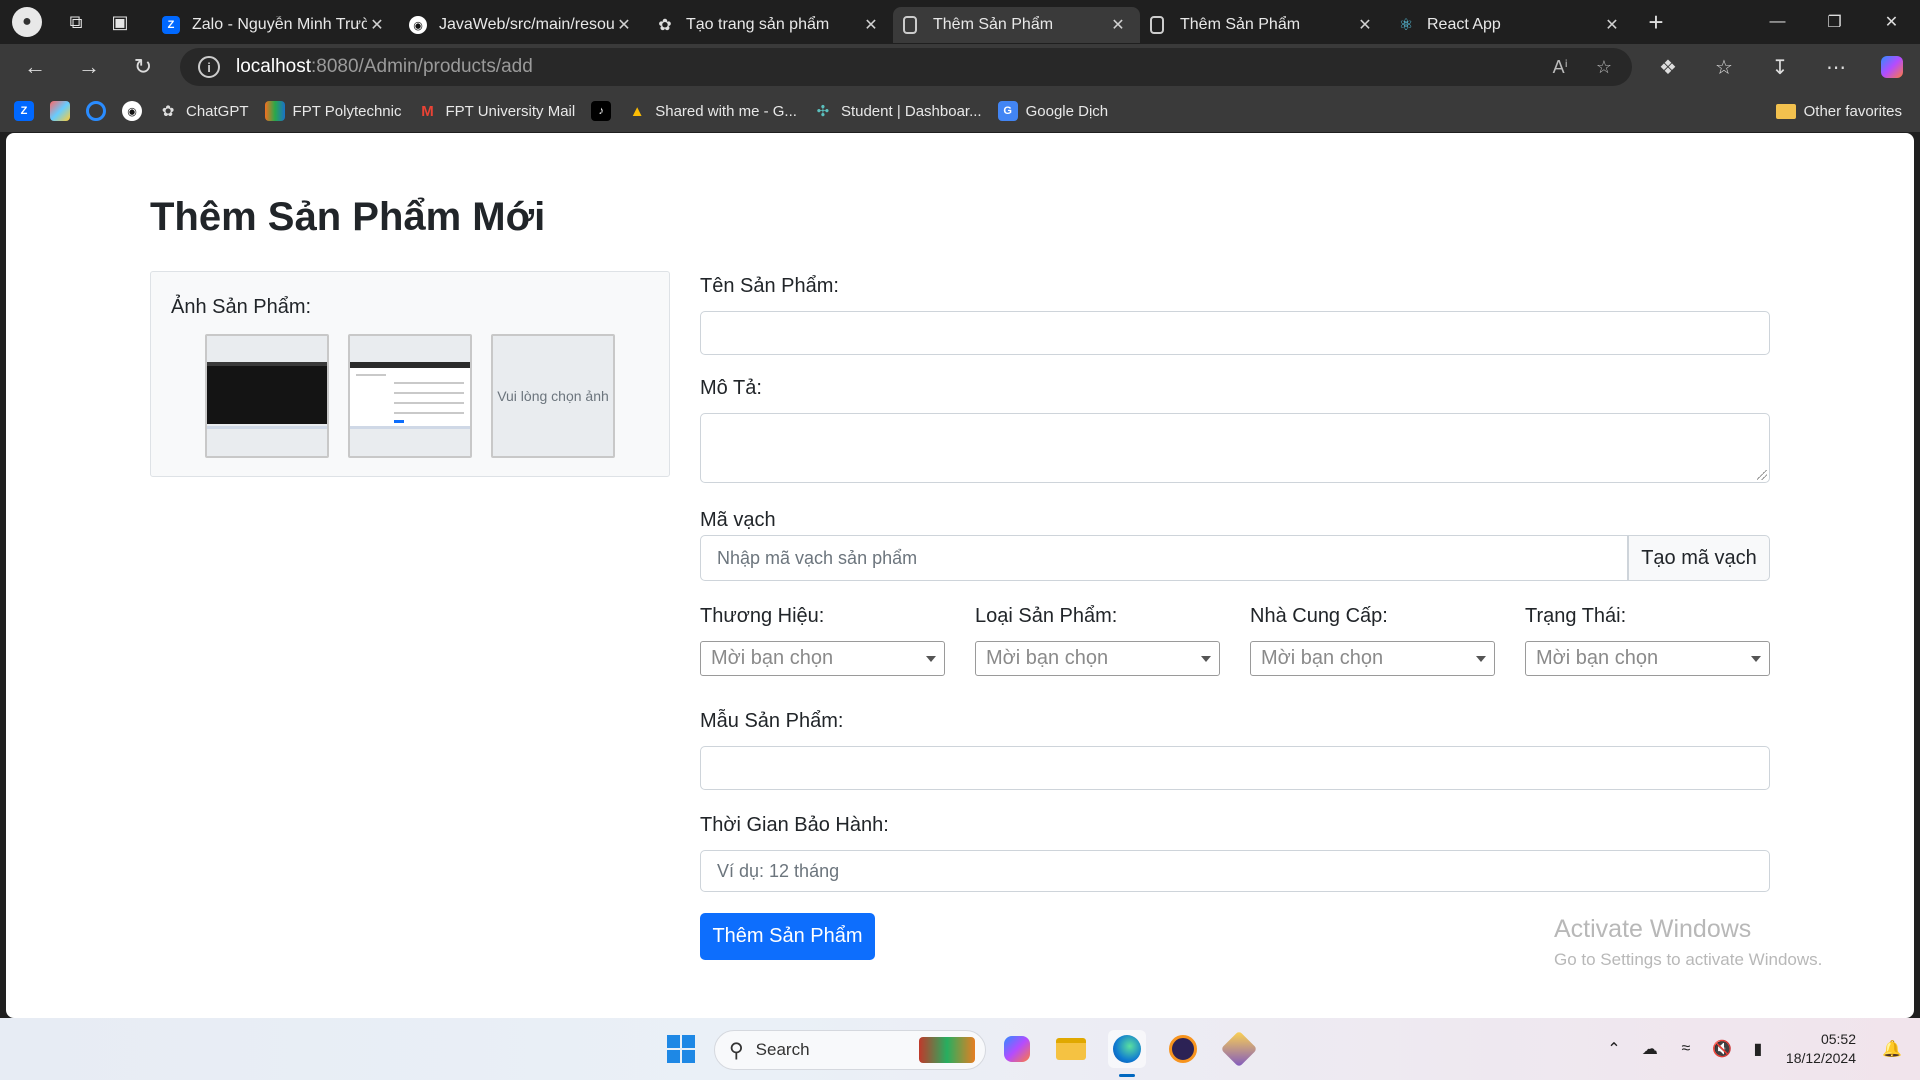 The height and width of the screenshot is (1080, 1920). What do you see at coordinates (1235, 333) in the screenshot?
I see `product-name-input` at bounding box center [1235, 333].